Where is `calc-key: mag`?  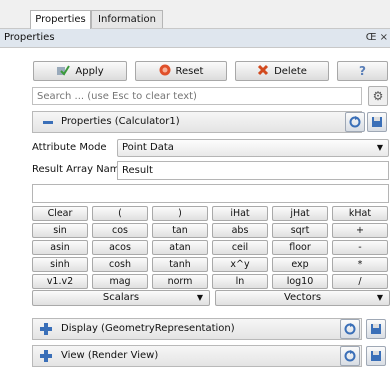 calc-key: mag is located at coordinates (120, 281).